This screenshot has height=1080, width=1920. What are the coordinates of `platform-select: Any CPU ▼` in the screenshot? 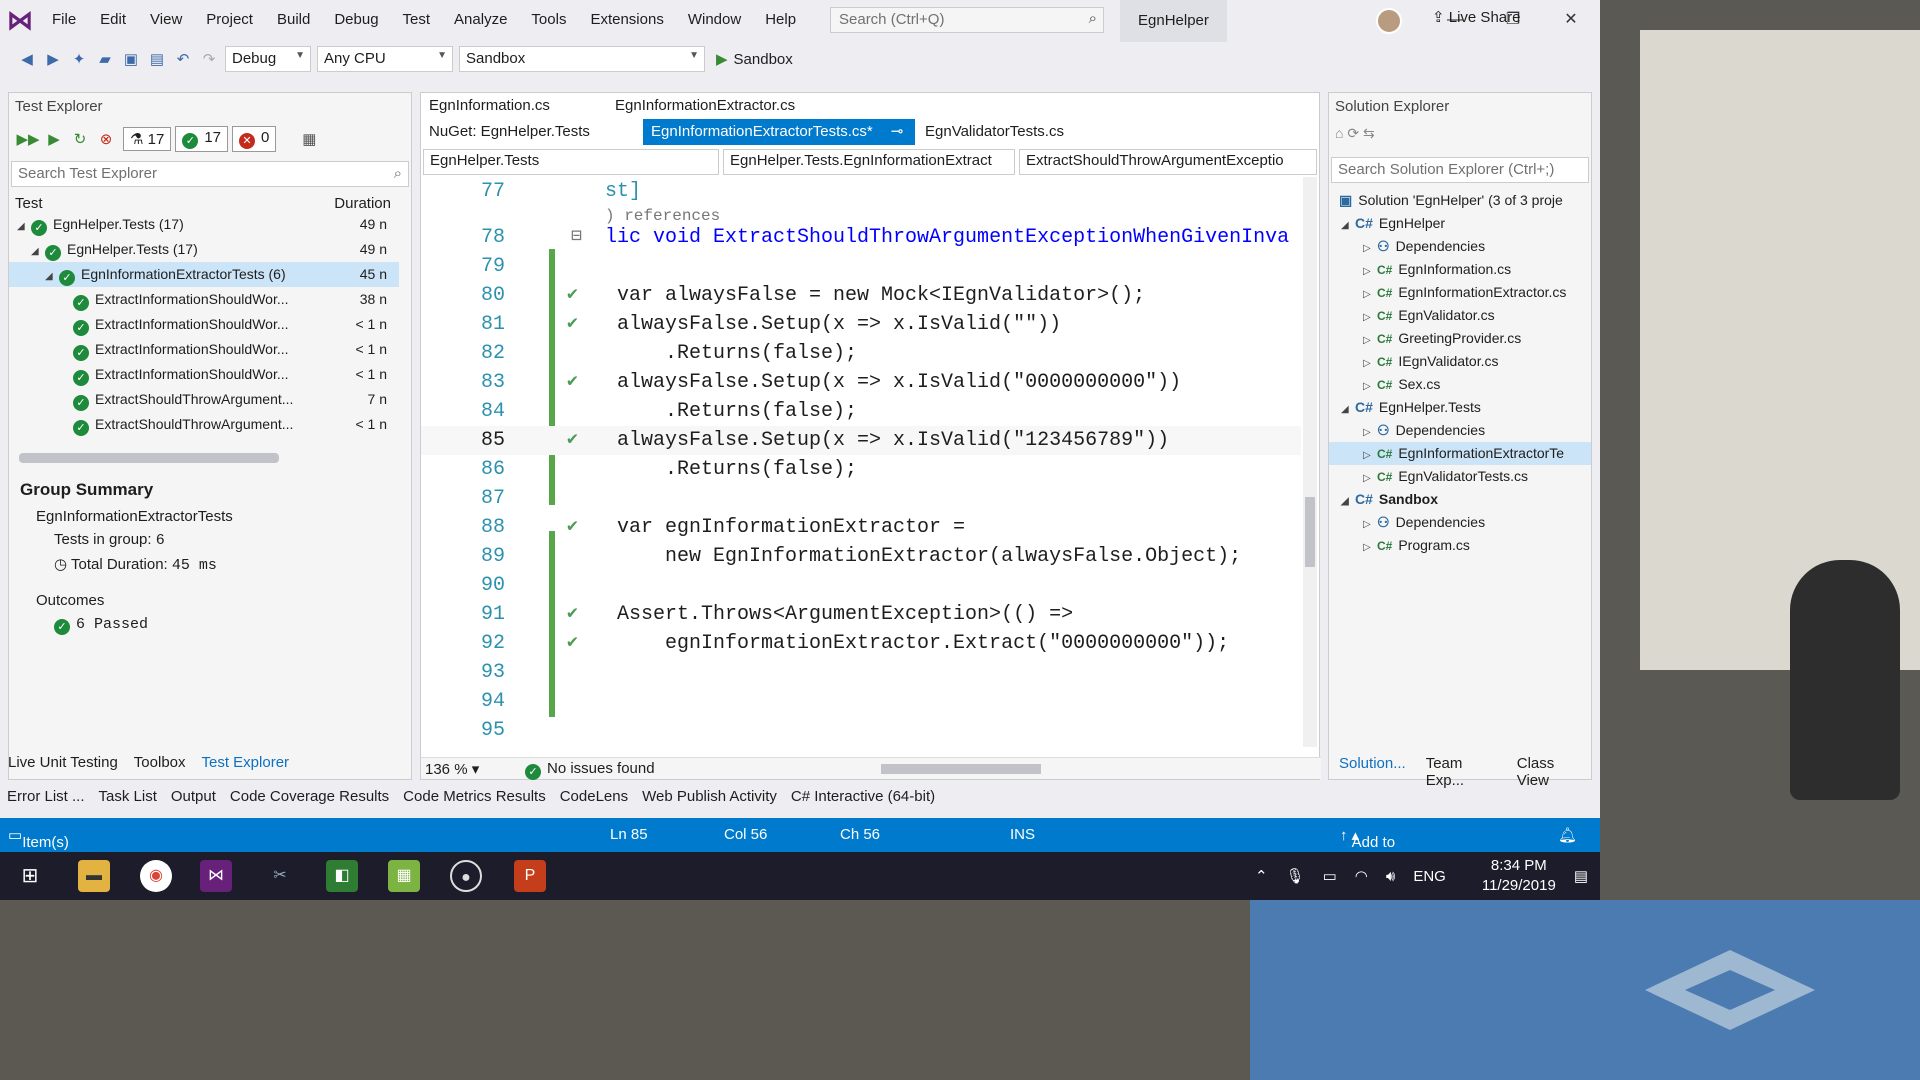 It's located at (385, 59).